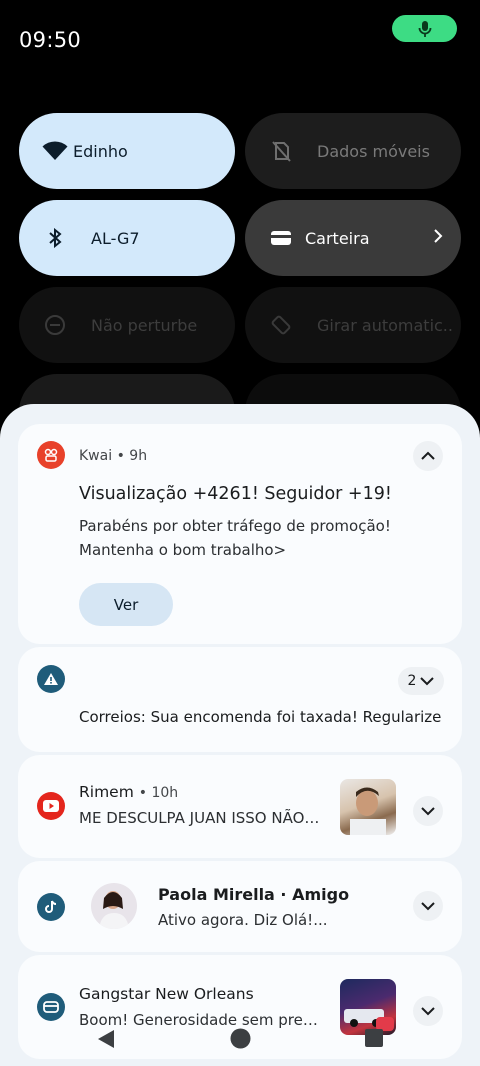 The image size is (480, 1066). Describe the element at coordinates (368, 807) in the screenshot. I see `youtube-thumbnail` at that location.